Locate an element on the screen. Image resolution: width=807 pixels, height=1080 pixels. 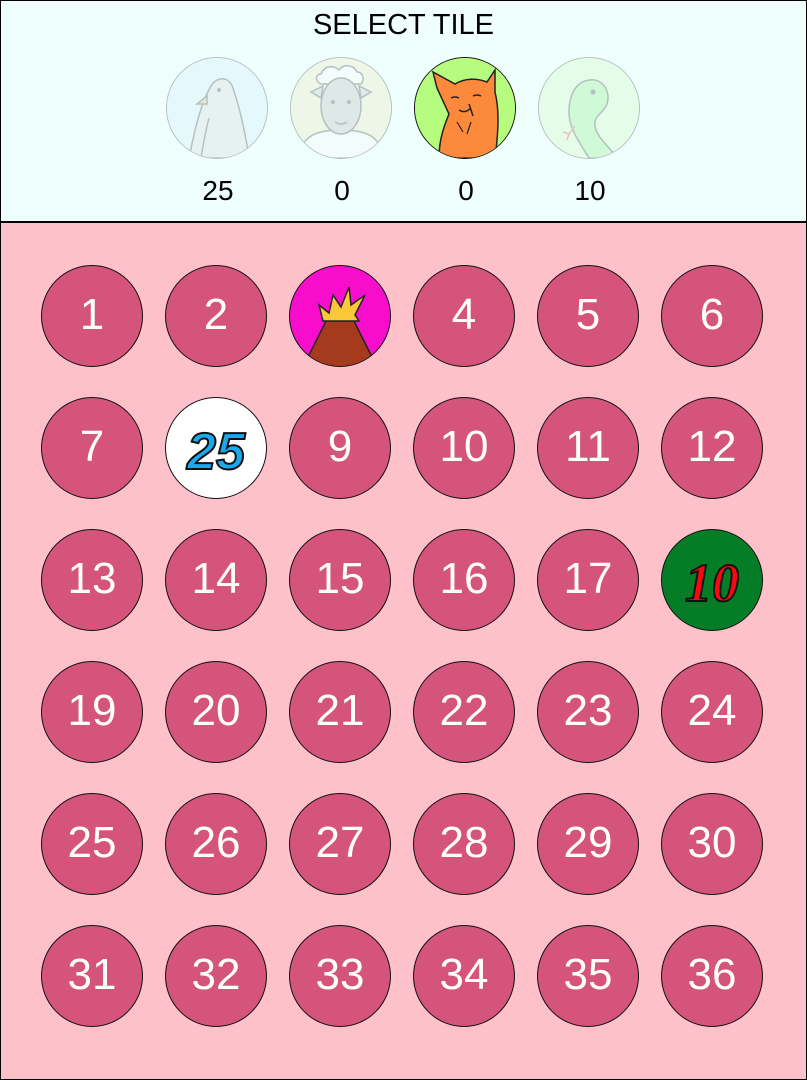
sheep-tile-option is located at coordinates (341, 108).